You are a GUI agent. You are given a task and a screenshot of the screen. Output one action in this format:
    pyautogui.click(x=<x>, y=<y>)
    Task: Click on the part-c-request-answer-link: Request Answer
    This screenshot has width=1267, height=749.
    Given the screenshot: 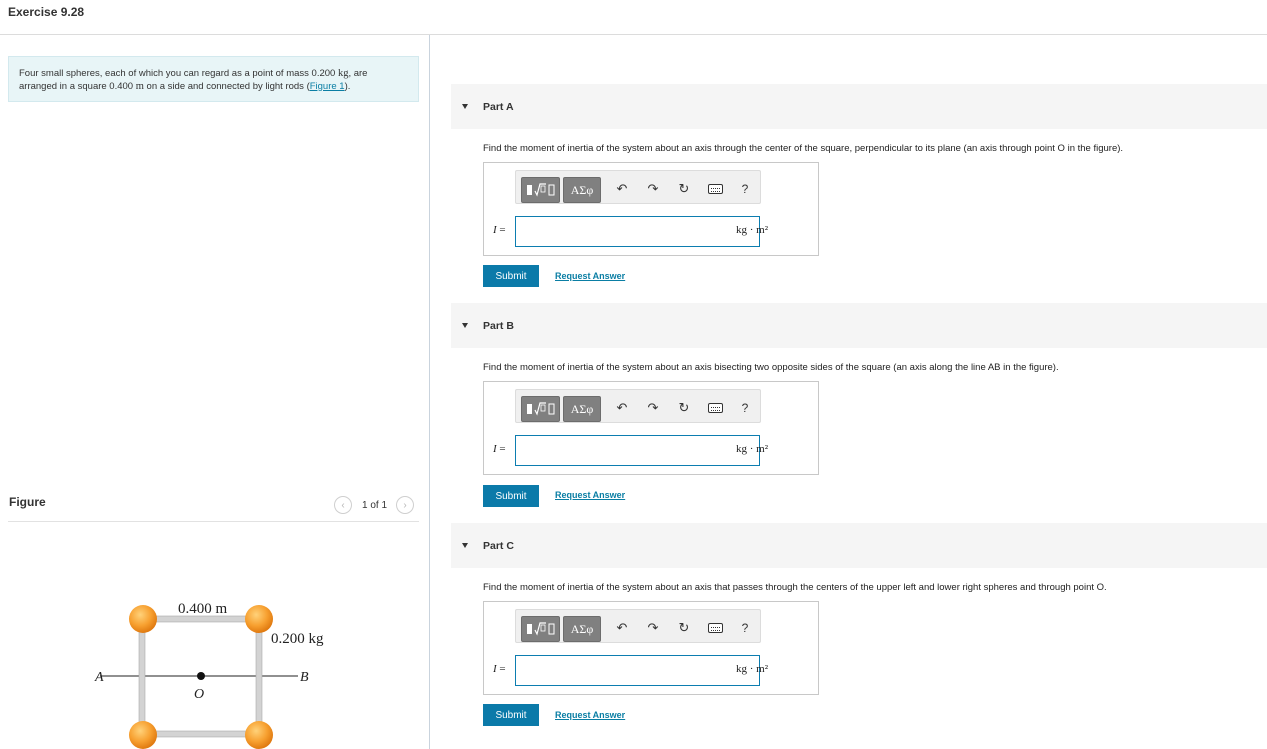 What is the action you would take?
    pyautogui.click(x=590, y=715)
    